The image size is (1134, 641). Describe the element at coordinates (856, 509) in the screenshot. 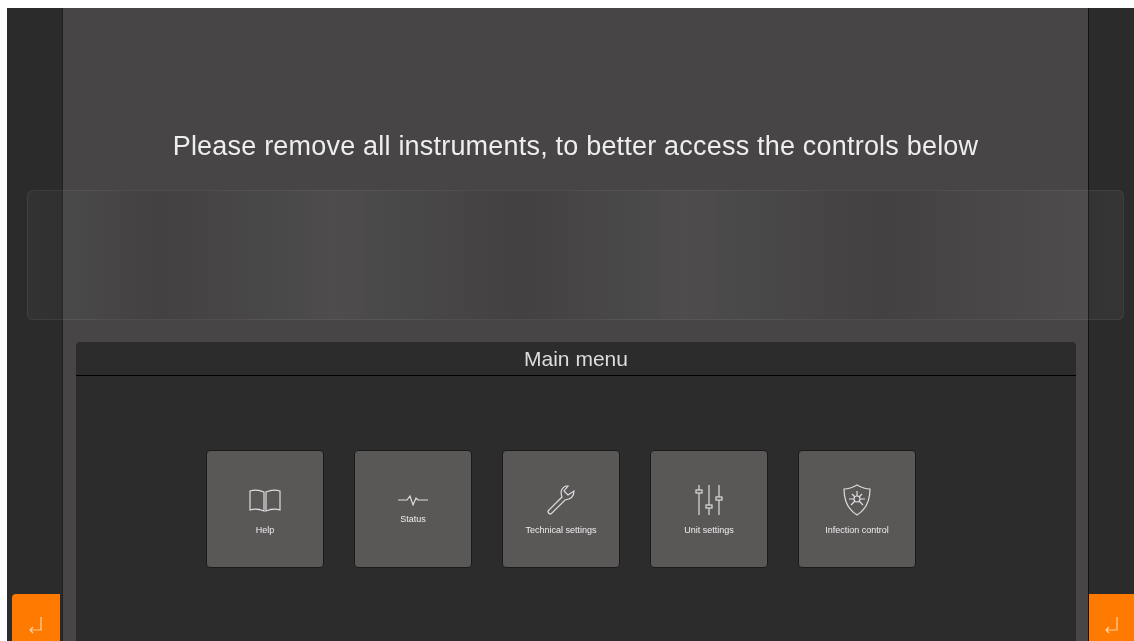

I see `menu-tile: Infection control` at that location.